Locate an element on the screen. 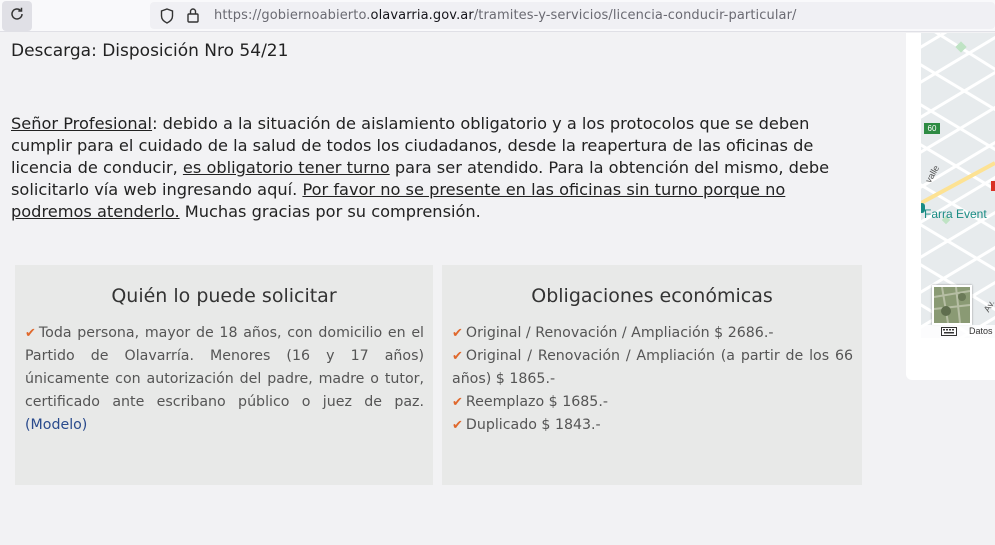  download-link: Disposición Nro 54/21 is located at coordinates (195, 51).